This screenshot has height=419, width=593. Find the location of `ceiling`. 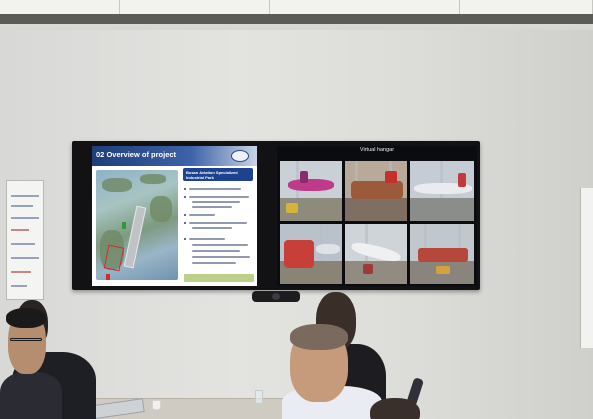

ceiling is located at coordinates (296, 15).